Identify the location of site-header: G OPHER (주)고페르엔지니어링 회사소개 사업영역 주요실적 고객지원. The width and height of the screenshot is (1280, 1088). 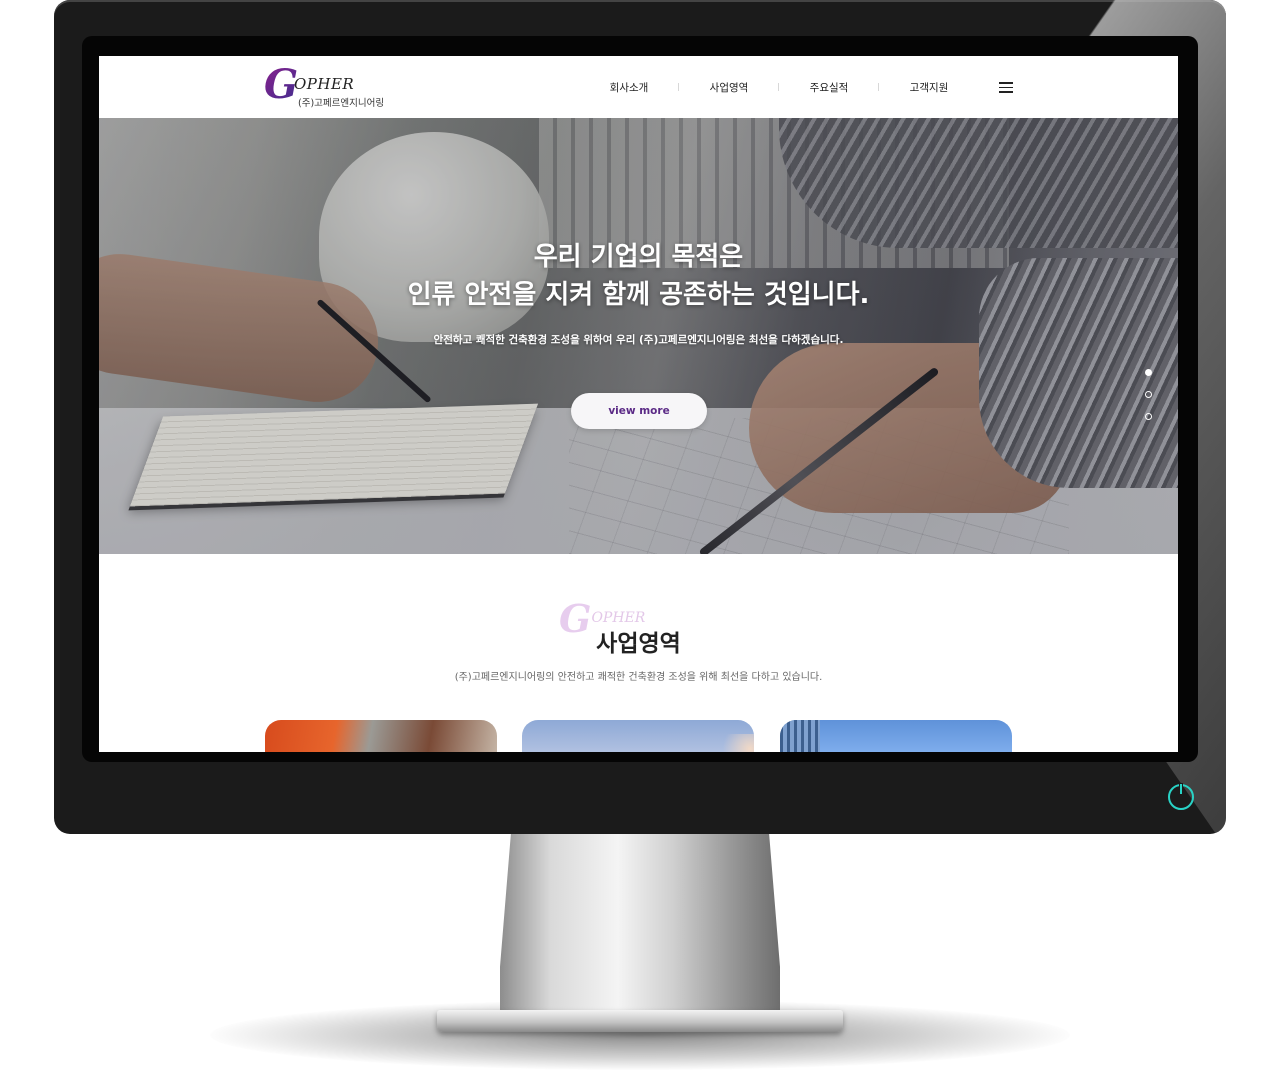
(638, 87).